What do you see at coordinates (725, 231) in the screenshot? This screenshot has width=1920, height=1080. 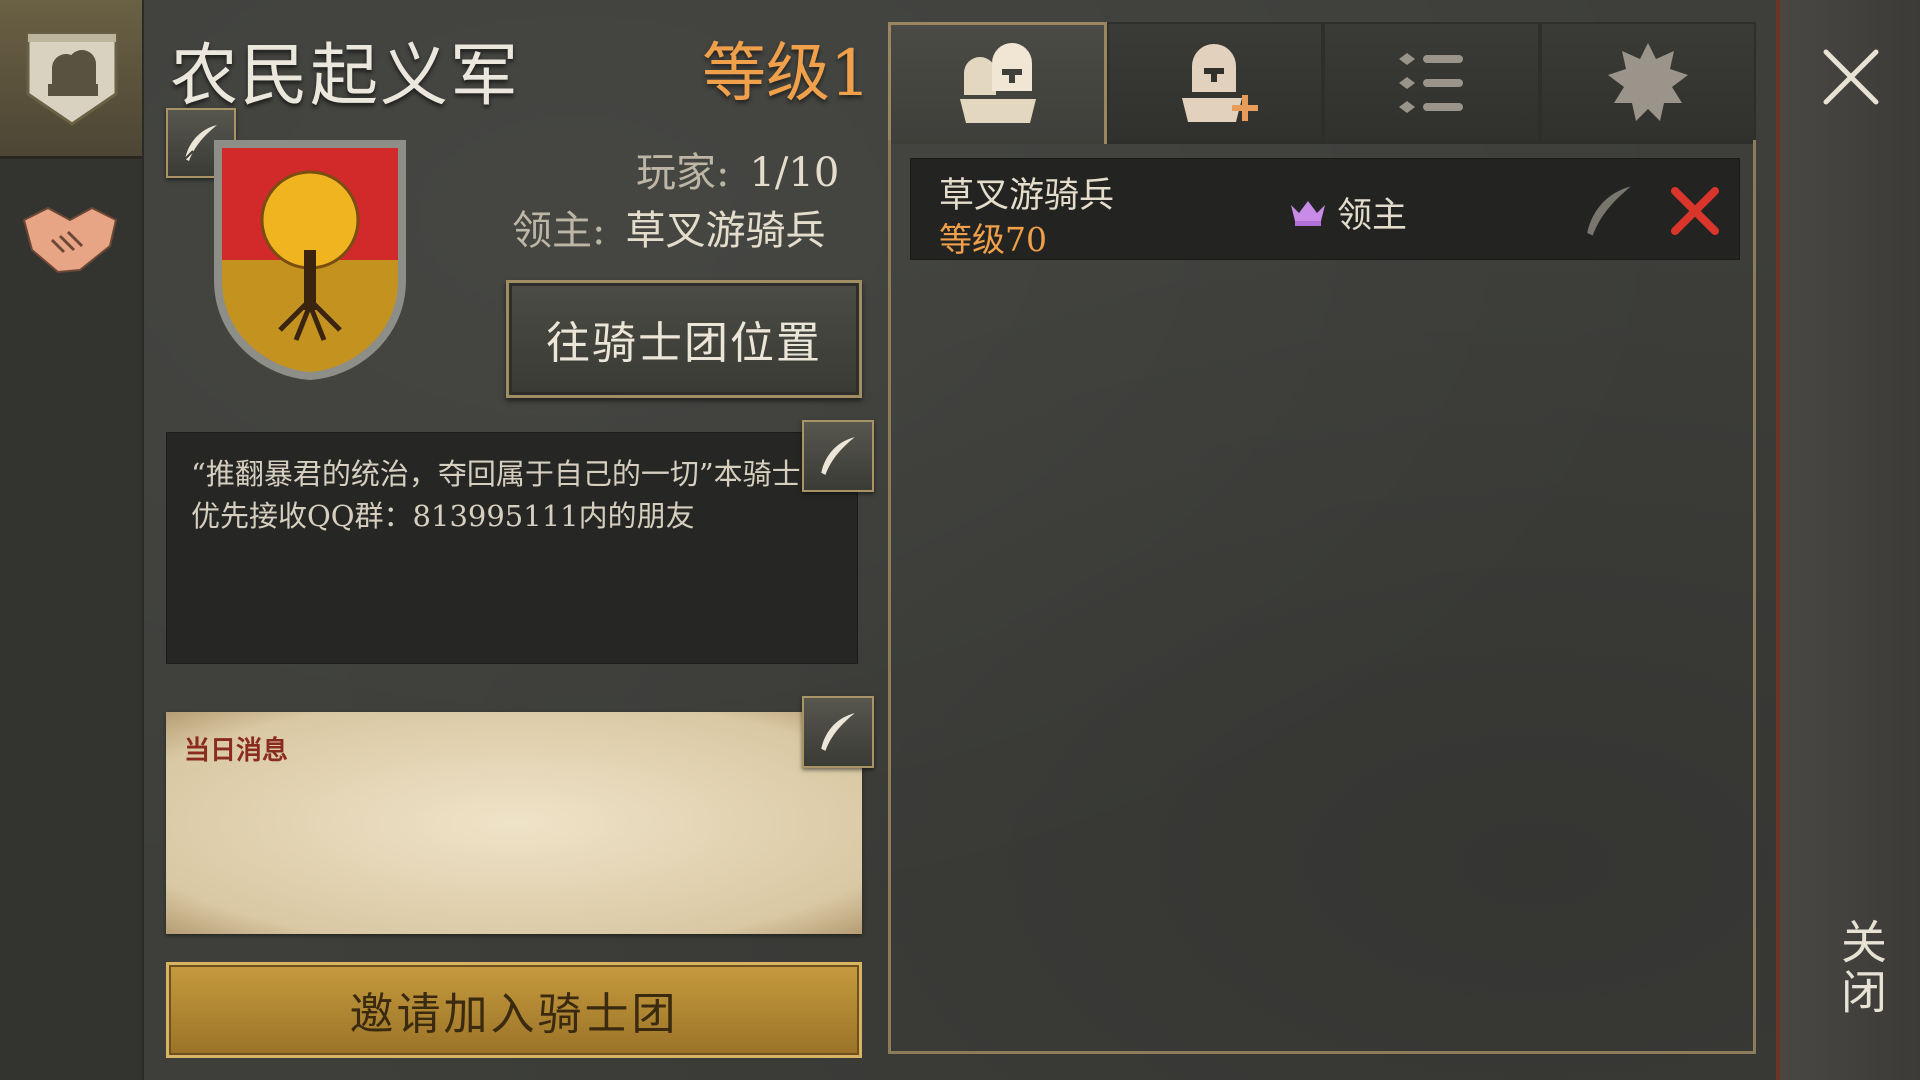 I see `lord-value: 草叉游骑兵` at bounding box center [725, 231].